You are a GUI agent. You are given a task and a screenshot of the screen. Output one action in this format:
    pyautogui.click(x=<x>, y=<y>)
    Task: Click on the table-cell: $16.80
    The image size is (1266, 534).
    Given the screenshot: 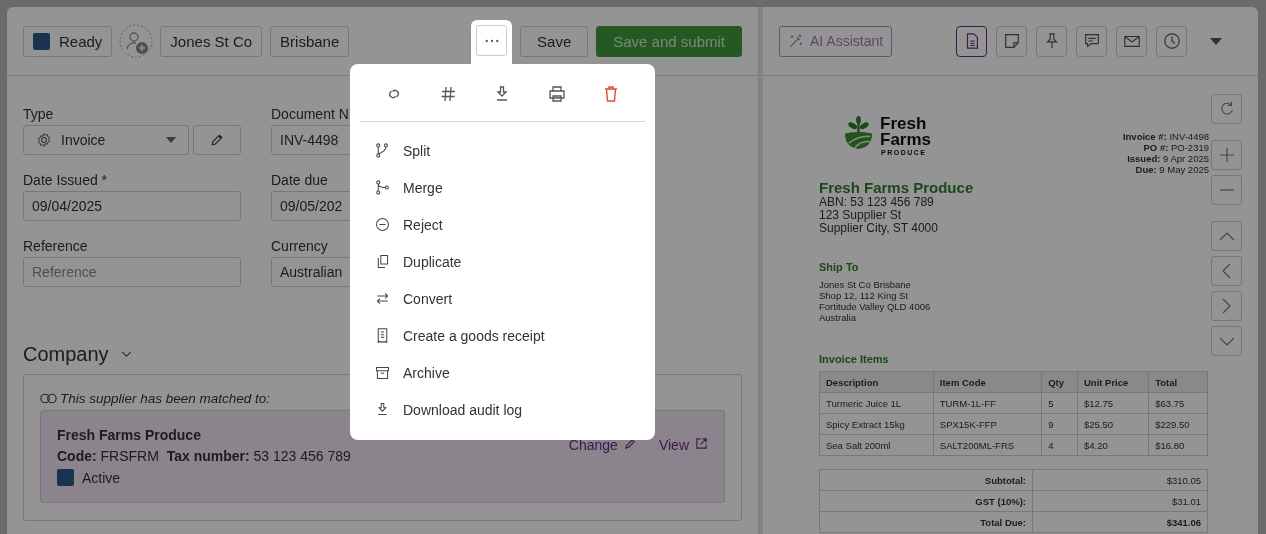 What is the action you would take?
    pyautogui.click(x=1178, y=445)
    